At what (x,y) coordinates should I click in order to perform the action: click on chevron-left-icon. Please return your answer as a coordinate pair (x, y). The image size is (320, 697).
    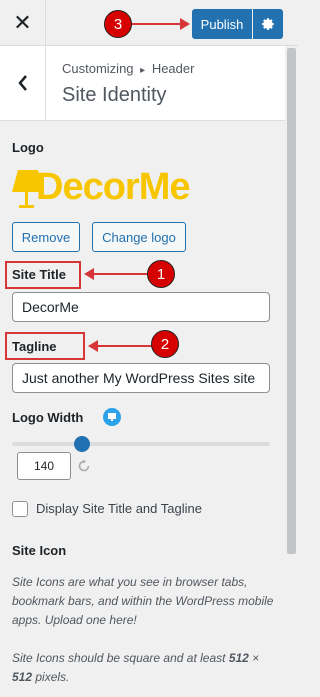
    Looking at the image, I should click on (22, 83).